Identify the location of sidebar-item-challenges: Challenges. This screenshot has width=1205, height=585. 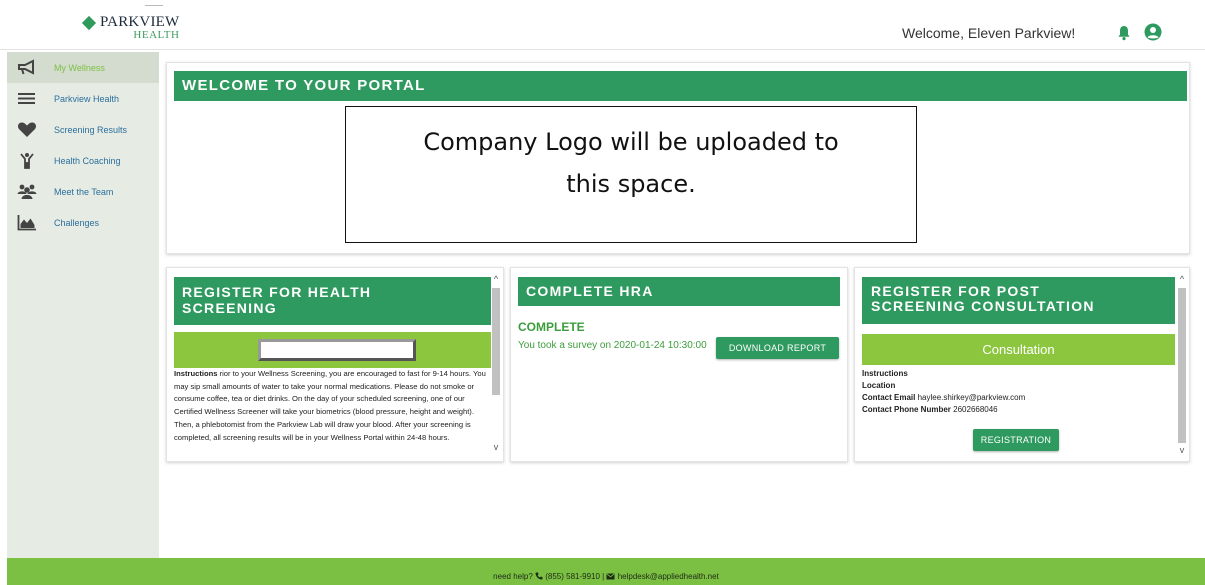
(83, 222).